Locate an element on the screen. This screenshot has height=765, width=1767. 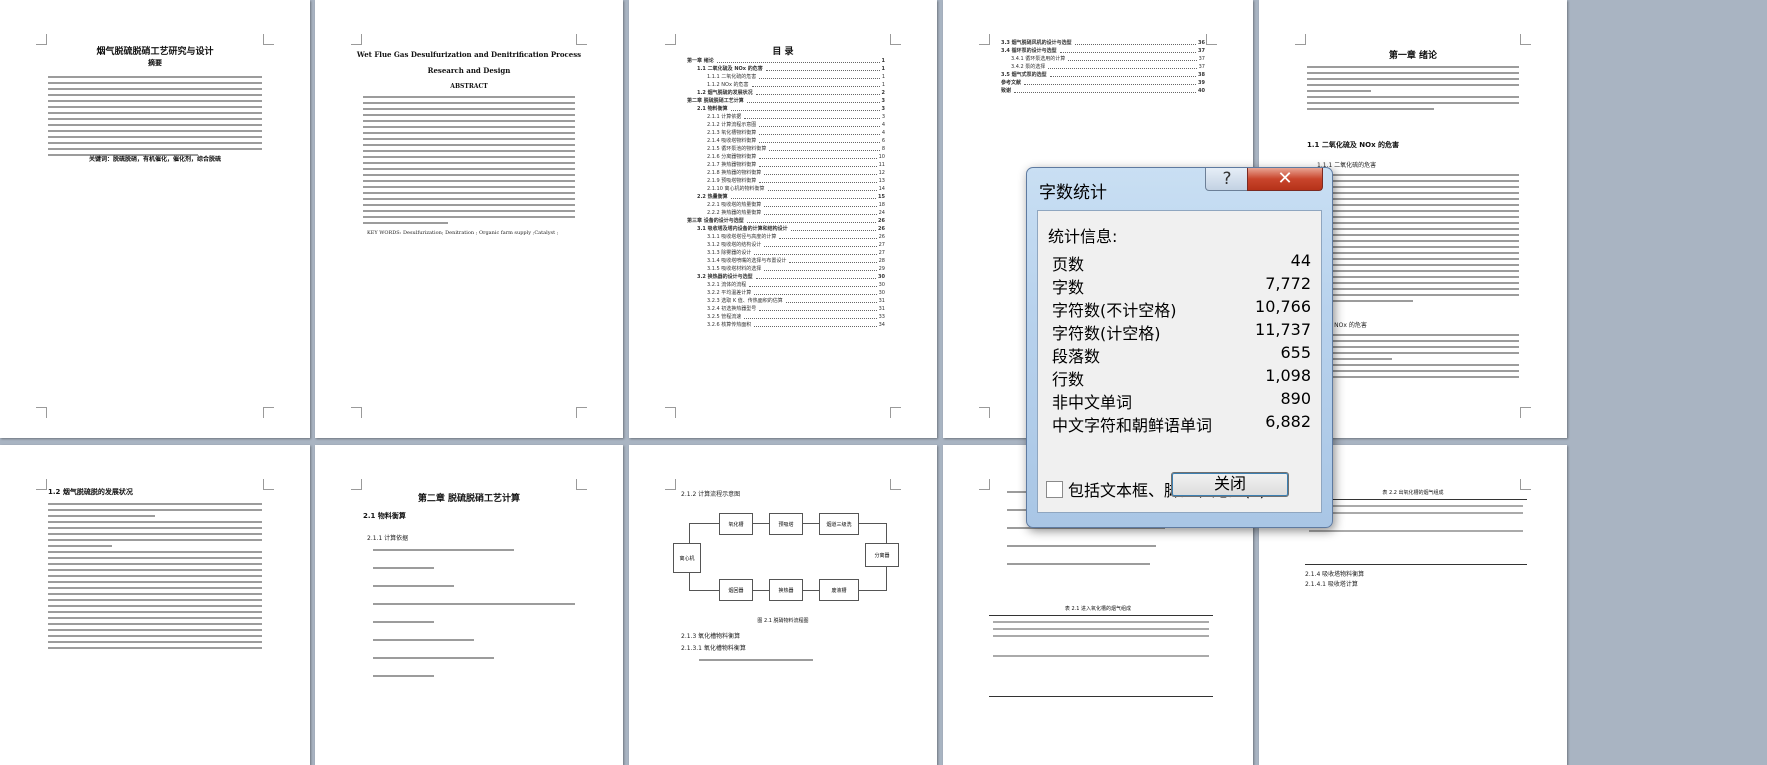
close-button: 关闭 is located at coordinates (1230, 484).